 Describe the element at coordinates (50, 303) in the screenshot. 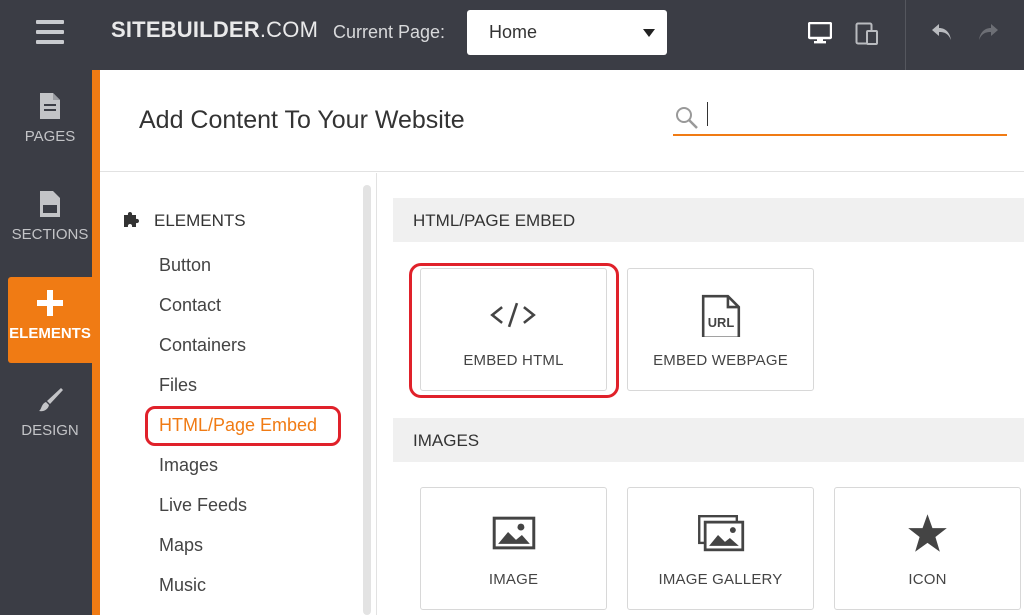

I see `plus-icon` at that location.